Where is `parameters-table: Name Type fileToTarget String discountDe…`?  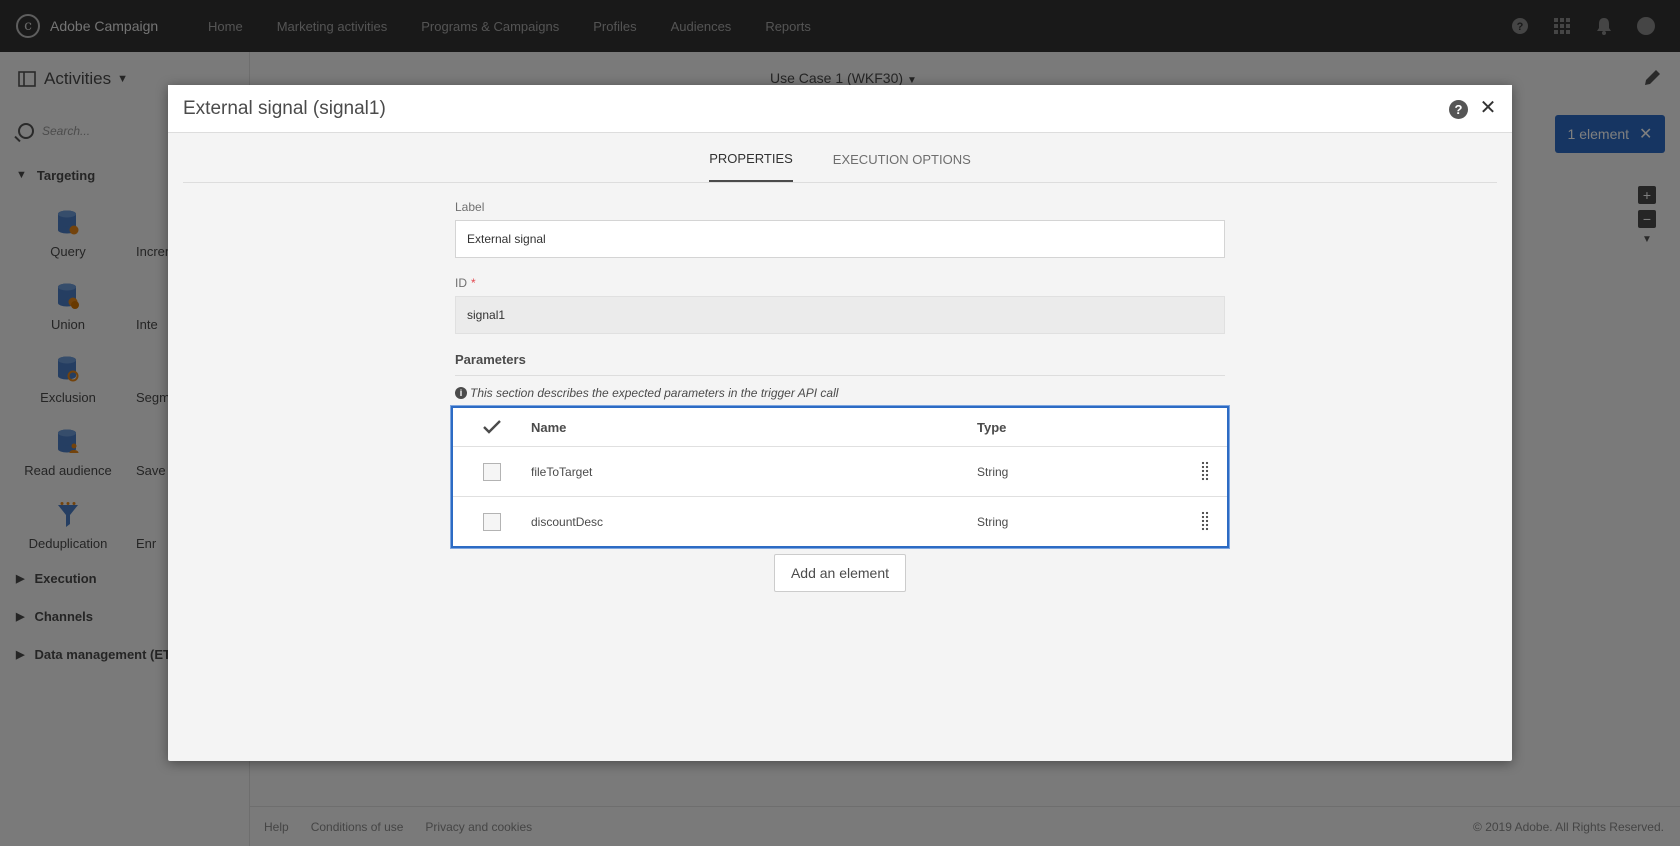
parameters-table: Name Type fileToTarget String discountDe… is located at coordinates (840, 477).